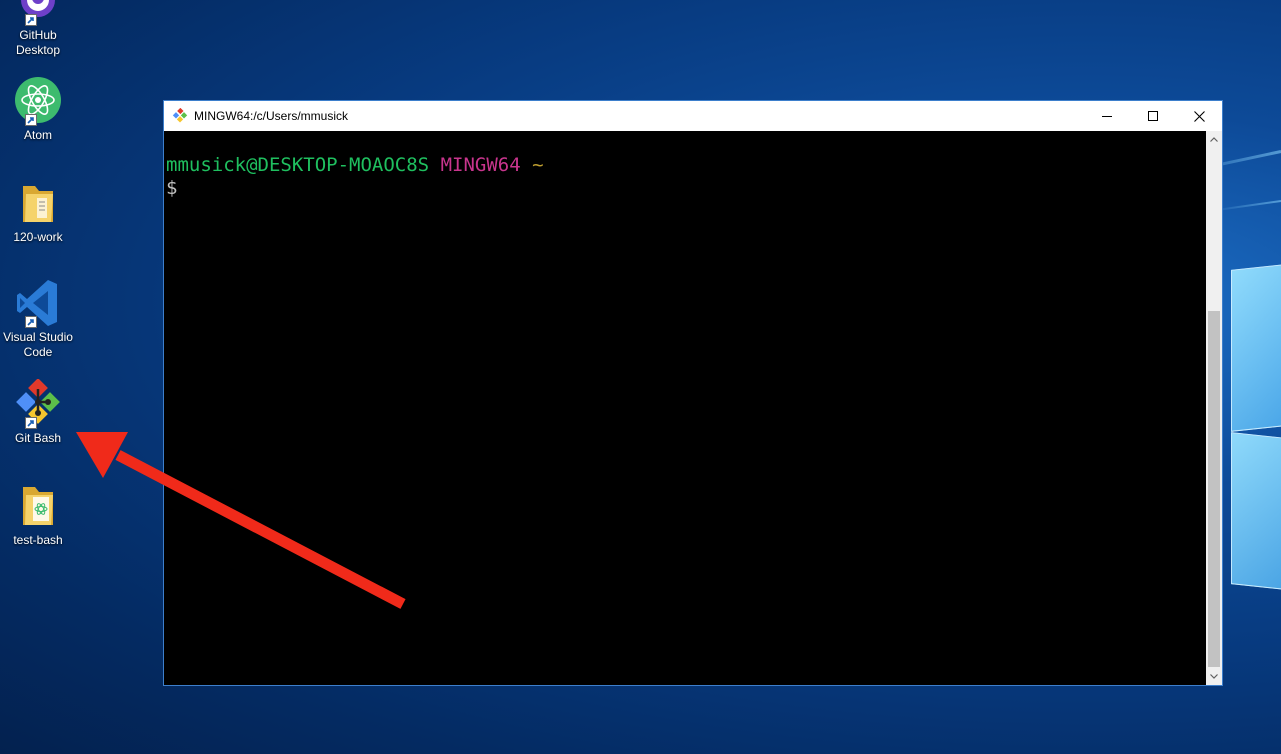  What do you see at coordinates (38, 403) in the screenshot?
I see `git-bash-icon` at bounding box center [38, 403].